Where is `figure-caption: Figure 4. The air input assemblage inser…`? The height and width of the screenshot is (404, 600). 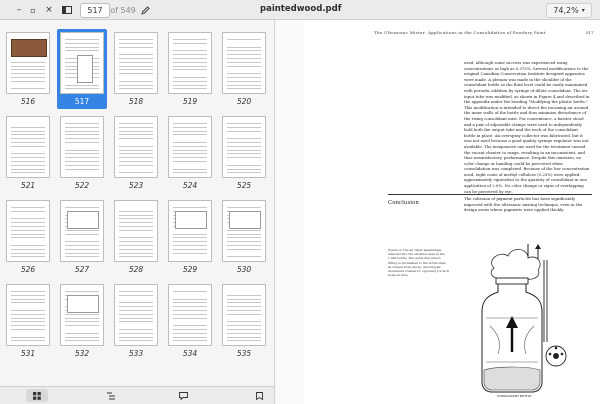 figure-caption: Figure 4. The air input assemblage inser… is located at coordinates (418, 263).